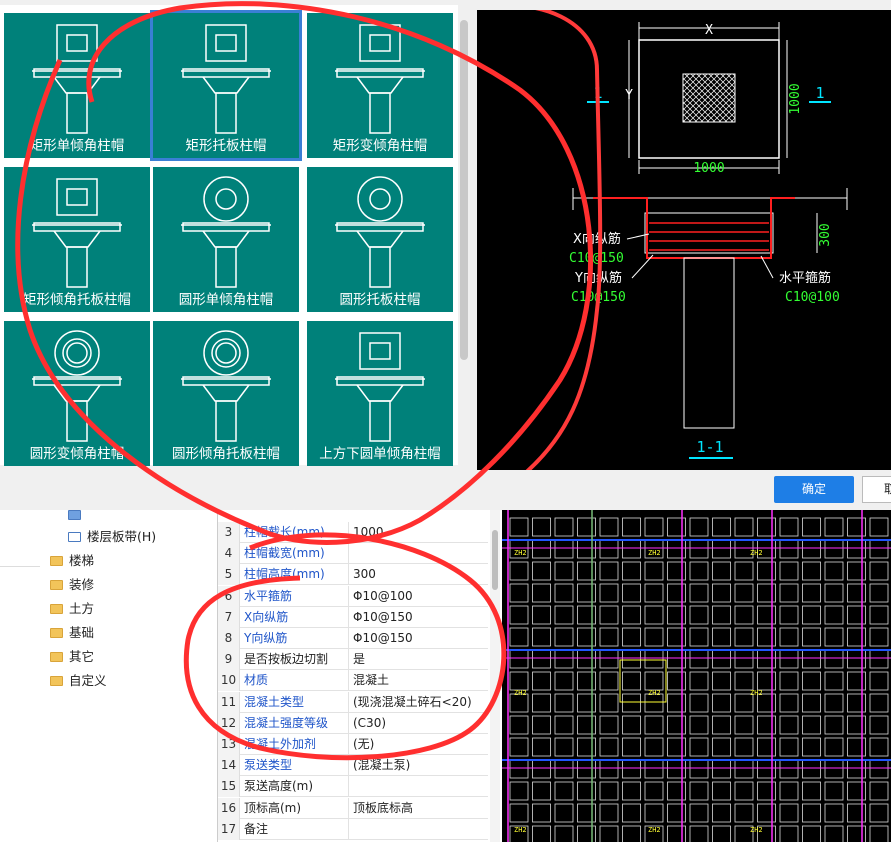 This screenshot has height=845, width=891. I want to click on cap-type-tile: 矩形倾角托板柱帽, so click(77, 239).